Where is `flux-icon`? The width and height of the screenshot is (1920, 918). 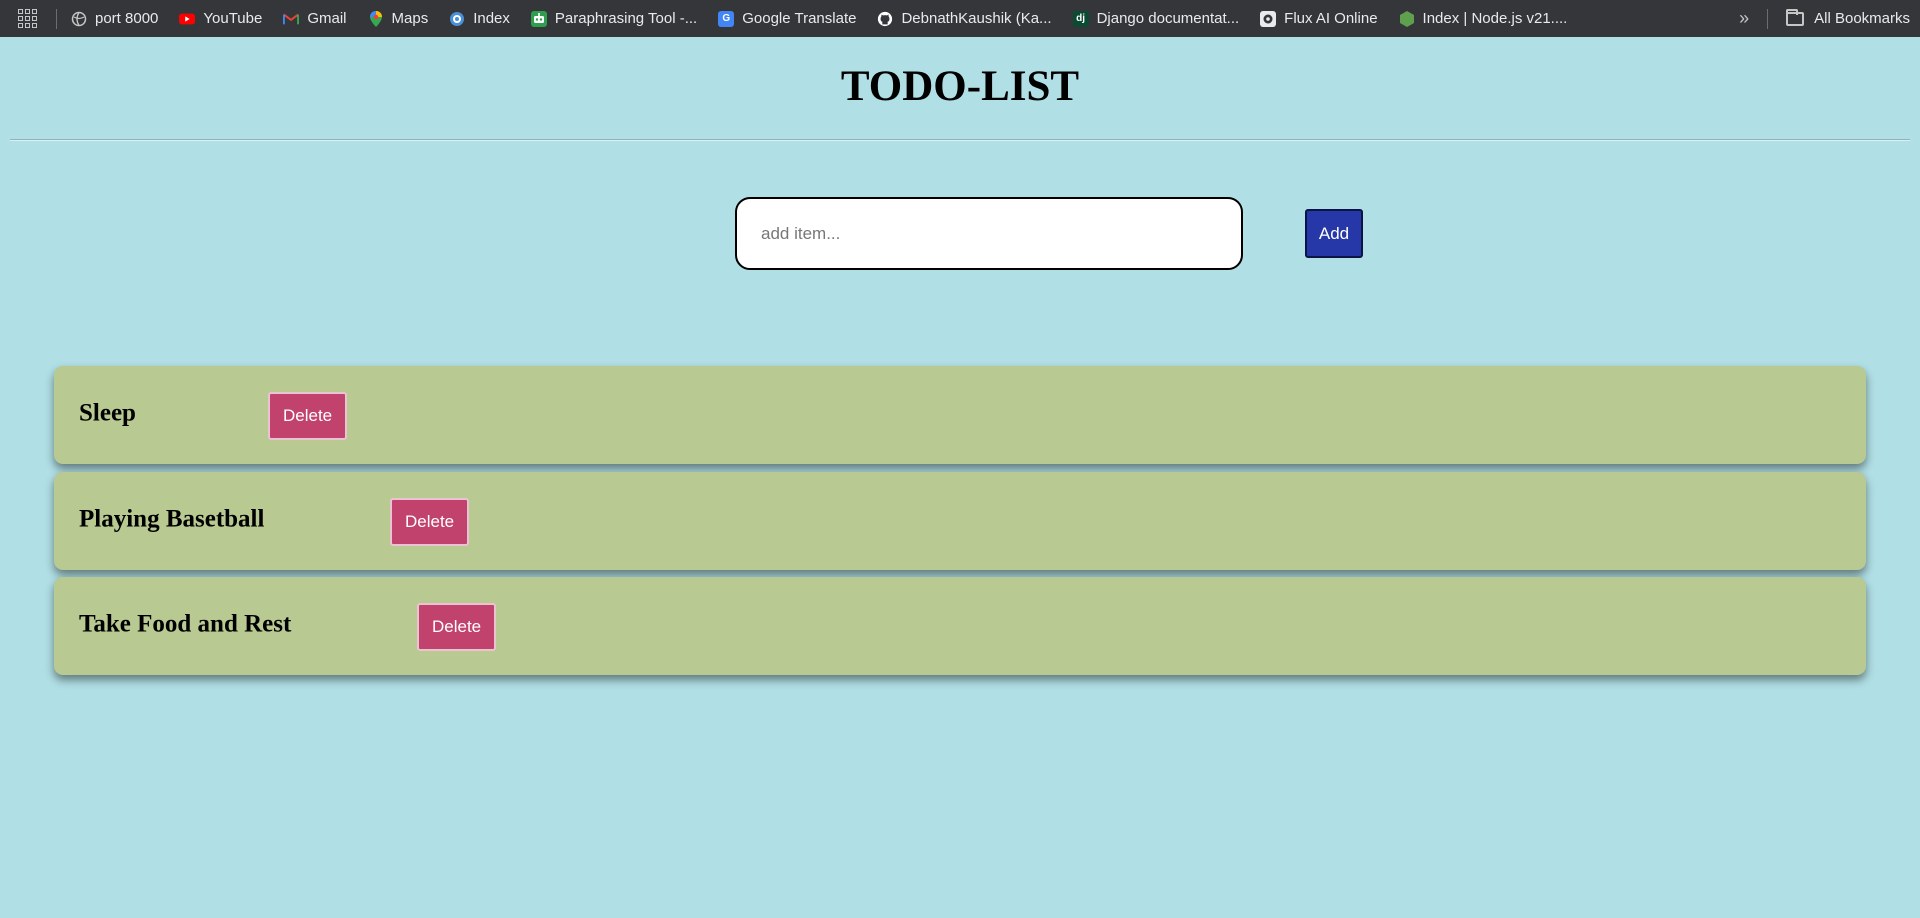
flux-icon is located at coordinates (1268, 18).